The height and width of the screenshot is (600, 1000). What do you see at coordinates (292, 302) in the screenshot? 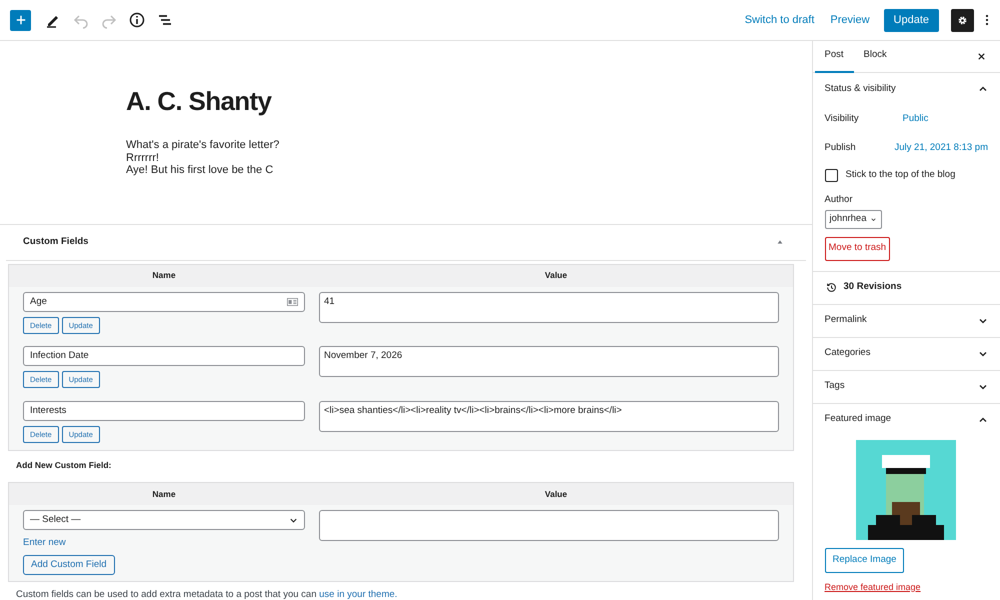
I see `contact-card-icon` at bounding box center [292, 302].